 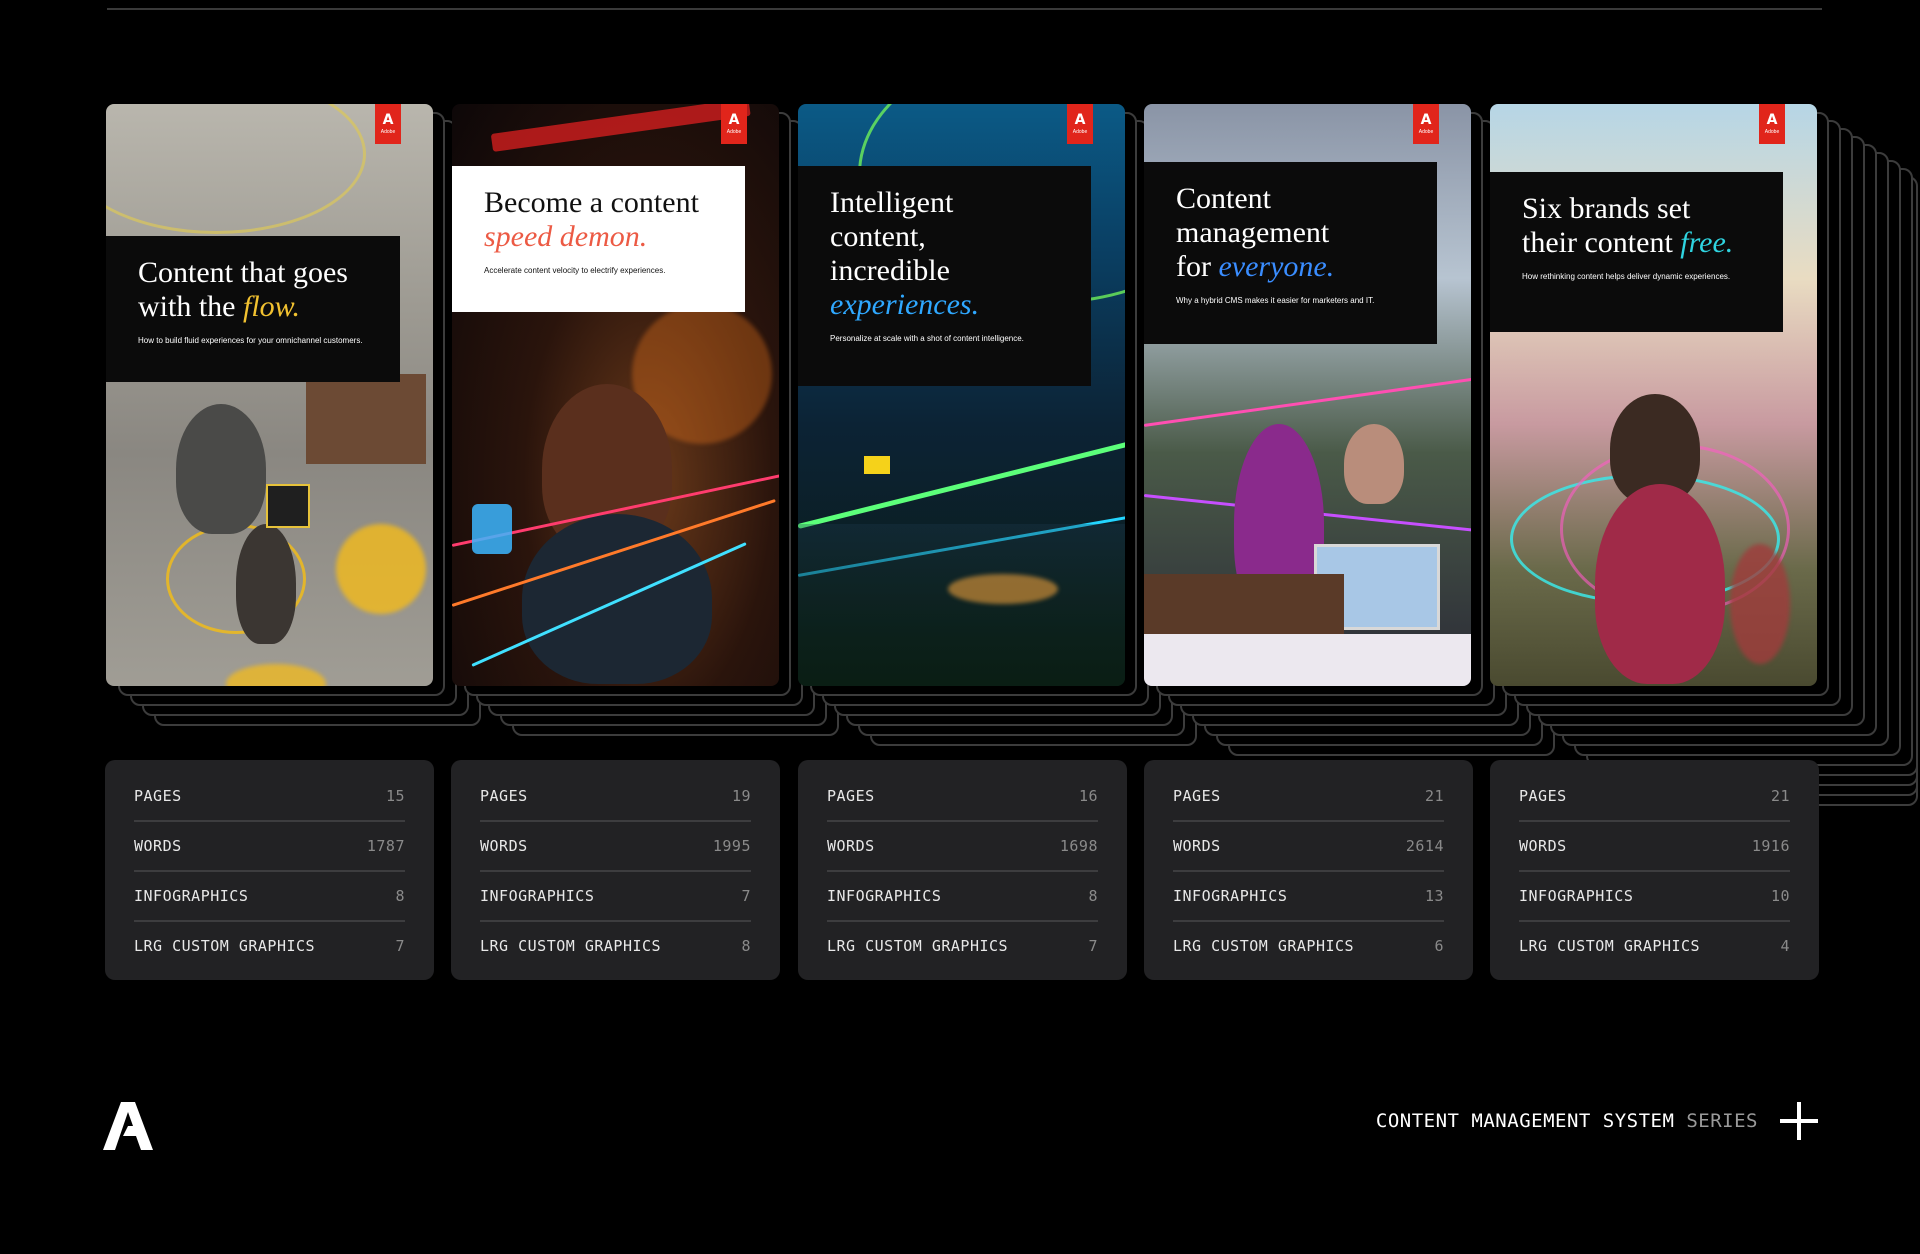 I want to click on stat-row-pages: PAGES 15, so click(x=269, y=797).